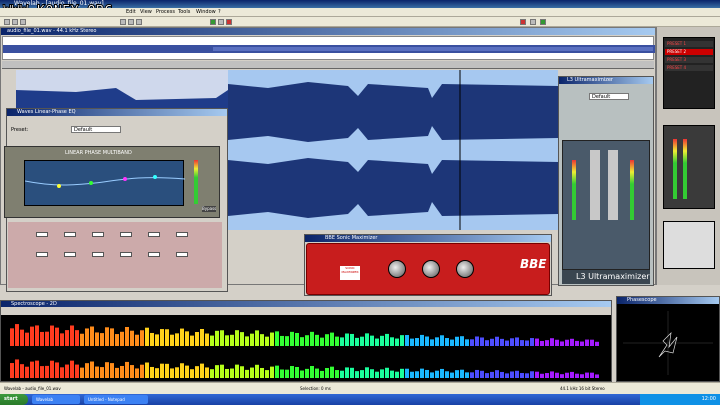 The image size is (720, 405). What do you see at coordinates (609, 96) in the screenshot?
I see `l3-preset-select: Default` at bounding box center [609, 96].